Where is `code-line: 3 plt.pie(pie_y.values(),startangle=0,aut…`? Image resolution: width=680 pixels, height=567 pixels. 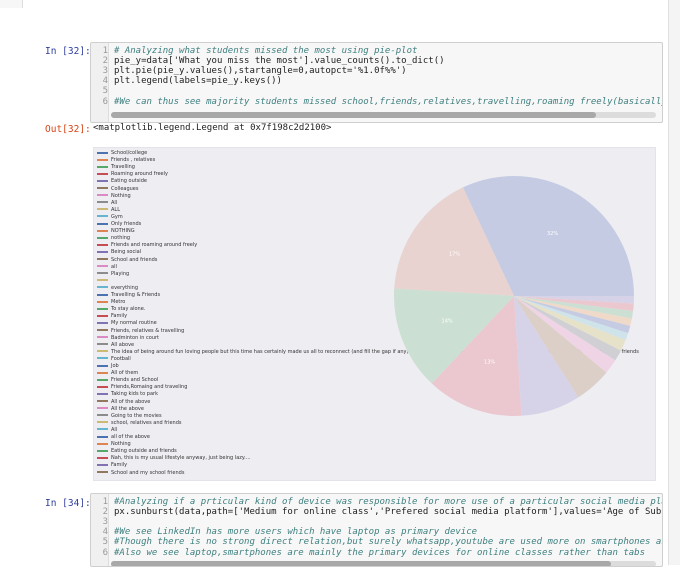
code-line: 3 plt.pie(pie_y.values(),startangle=0,aut… is located at coordinates (250, 71).